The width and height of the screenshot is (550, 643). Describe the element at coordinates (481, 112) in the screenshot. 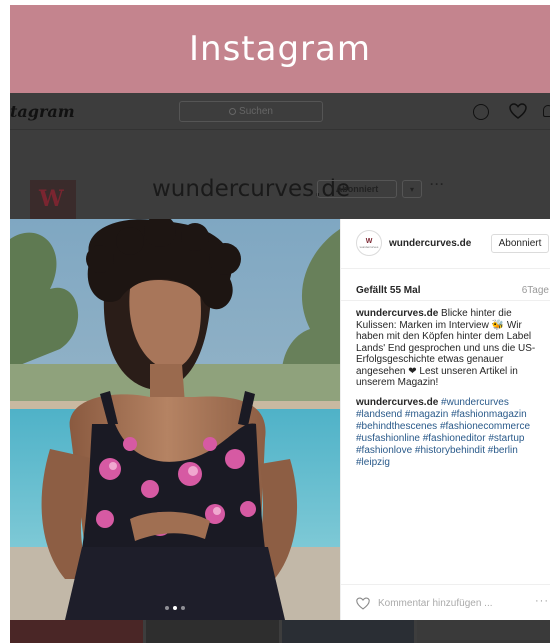

I see `explore-icon` at that location.